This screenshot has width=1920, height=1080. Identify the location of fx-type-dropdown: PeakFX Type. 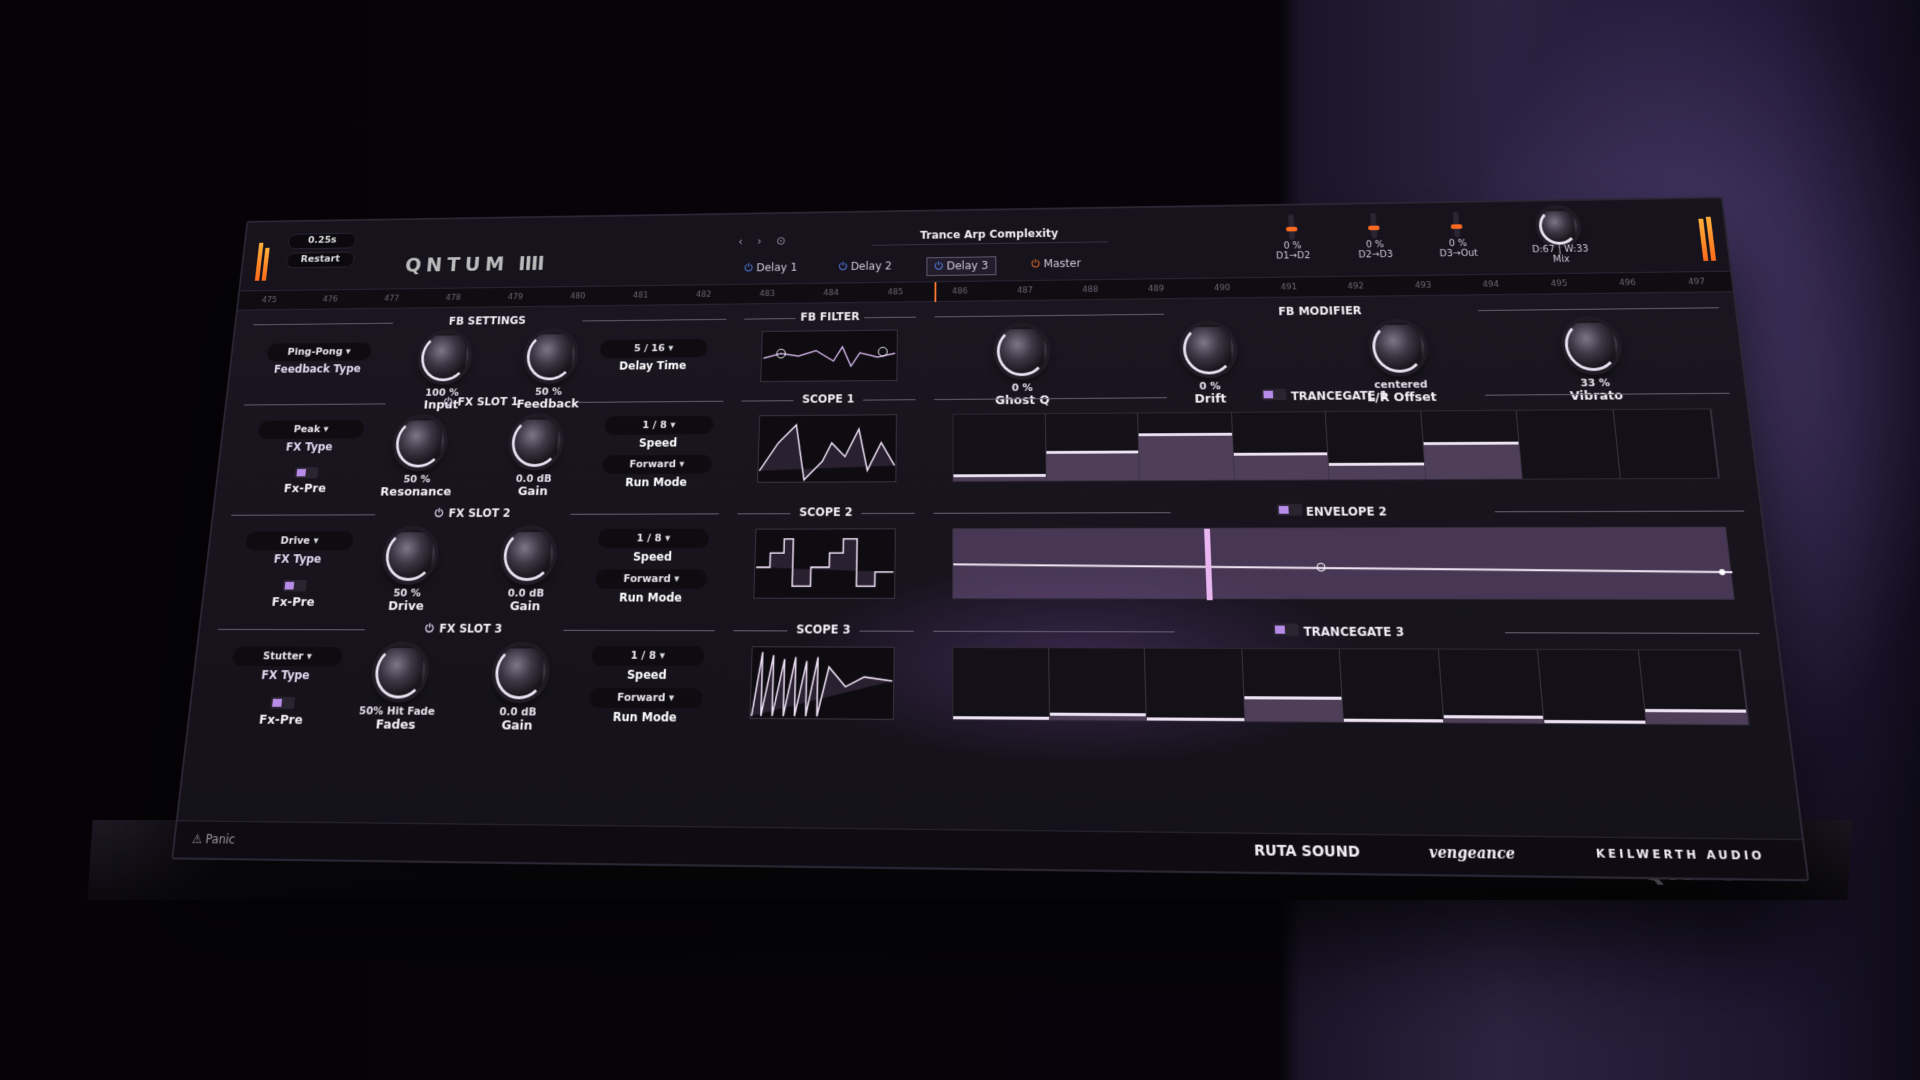
(310, 436).